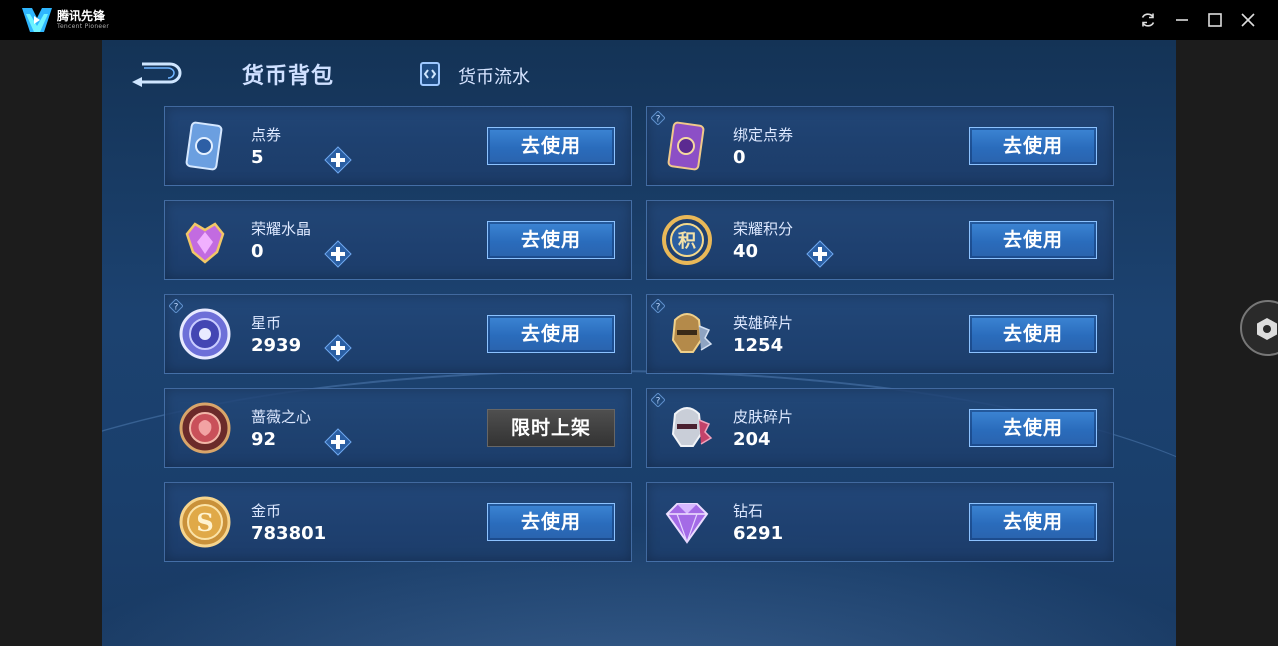 This screenshot has width=1278, height=646. I want to click on tab-currency-flow-label: 货币流水, so click(494, 77).